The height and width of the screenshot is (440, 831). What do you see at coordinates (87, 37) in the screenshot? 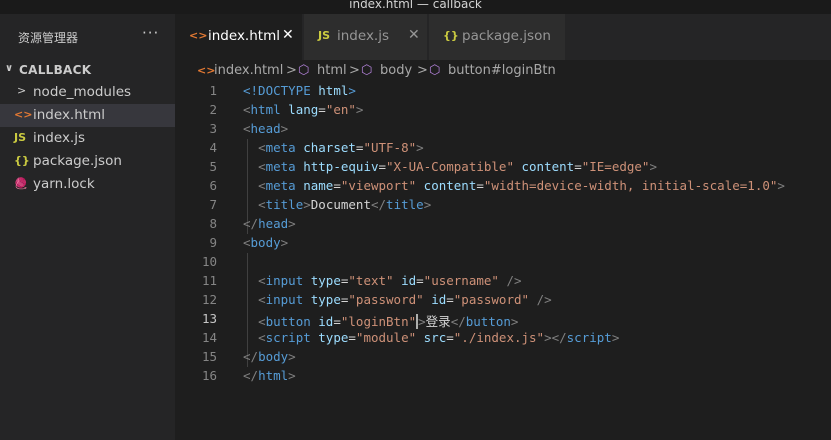
I see `explorer-header: 资源管理器 ···` at bounding box center [87, 37].